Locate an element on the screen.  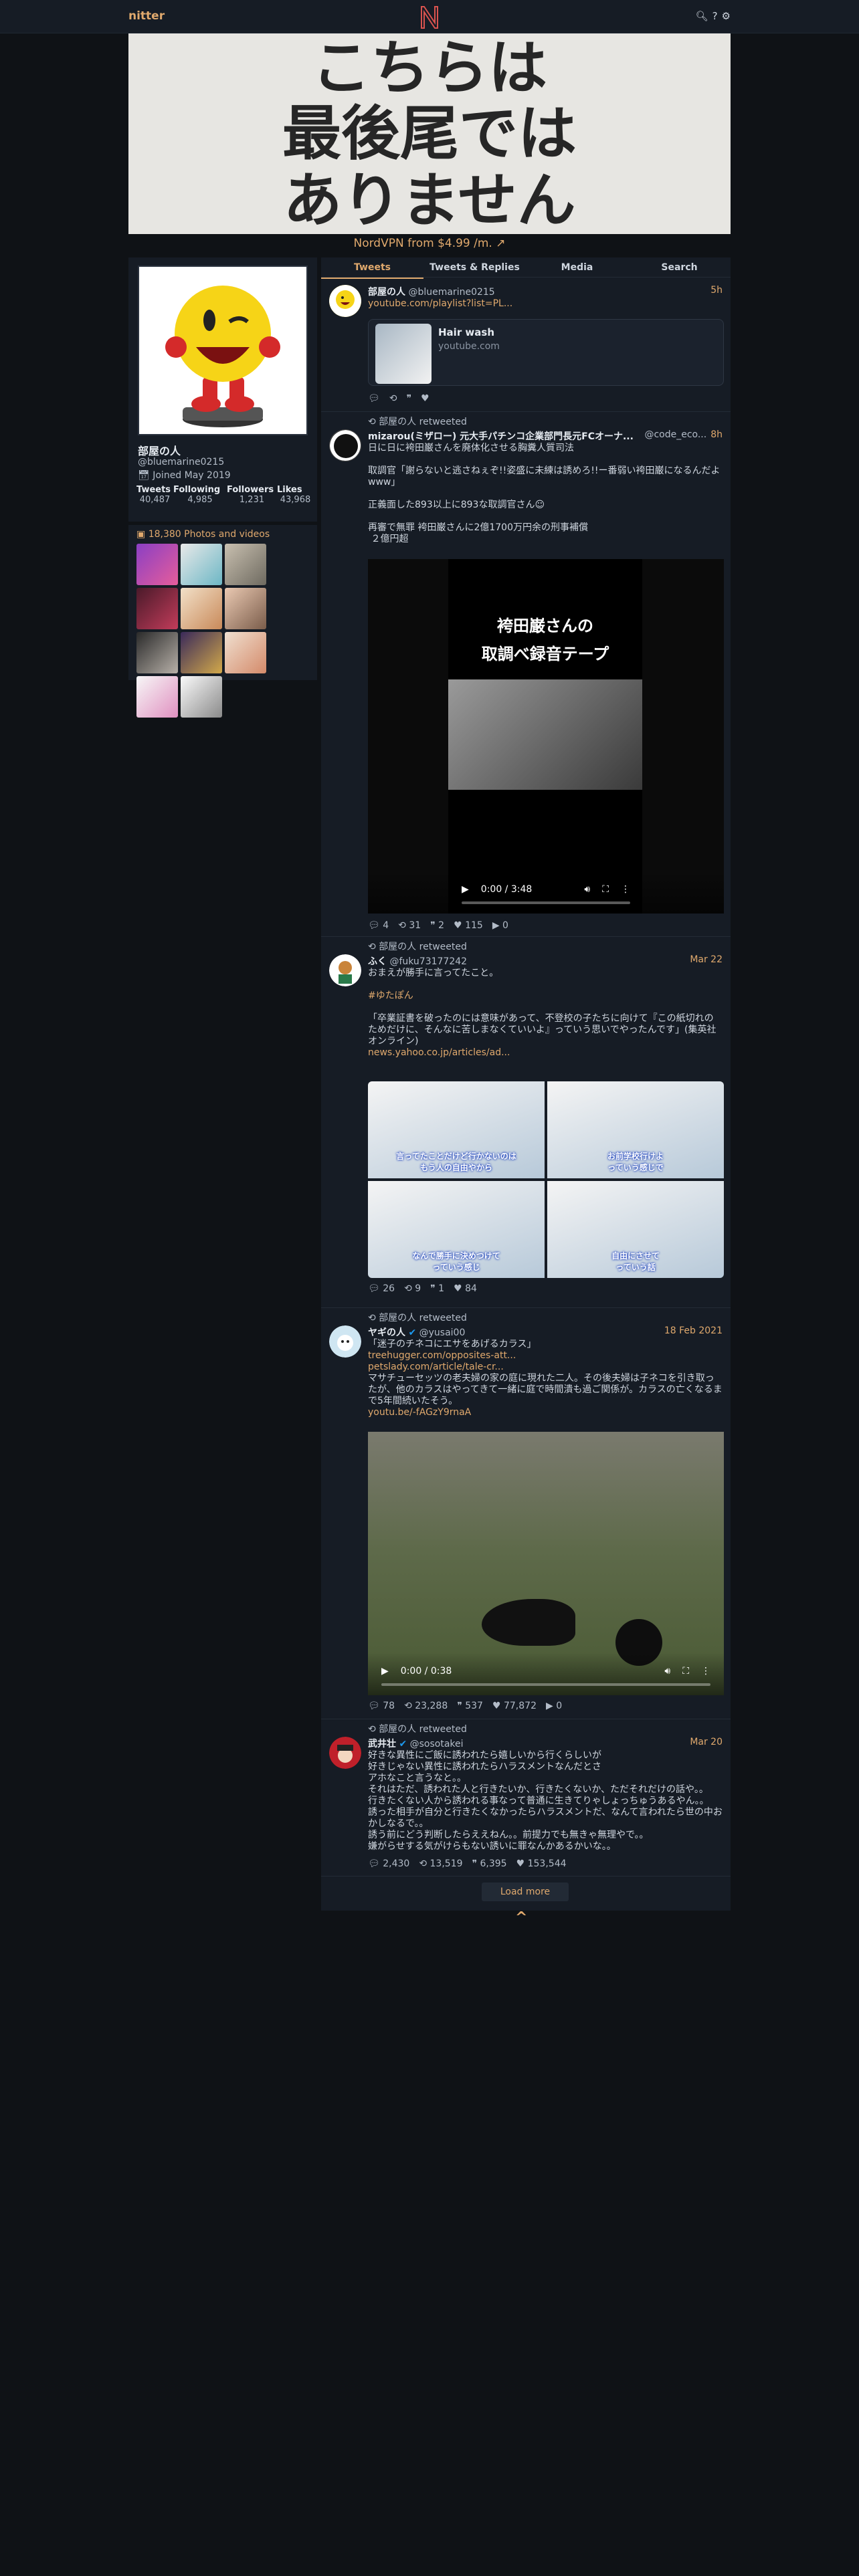
tweet-photo: 自由にさせて っていう話 is located at coordinates (635, 1229).